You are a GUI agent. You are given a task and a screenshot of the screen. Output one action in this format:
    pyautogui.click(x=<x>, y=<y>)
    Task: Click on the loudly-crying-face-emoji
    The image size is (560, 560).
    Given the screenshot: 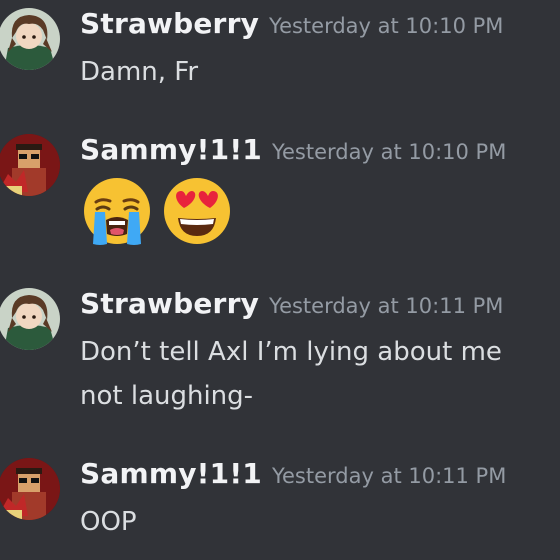 What is the action you would take?
    pyautogui.click(x=117, y=211)
    